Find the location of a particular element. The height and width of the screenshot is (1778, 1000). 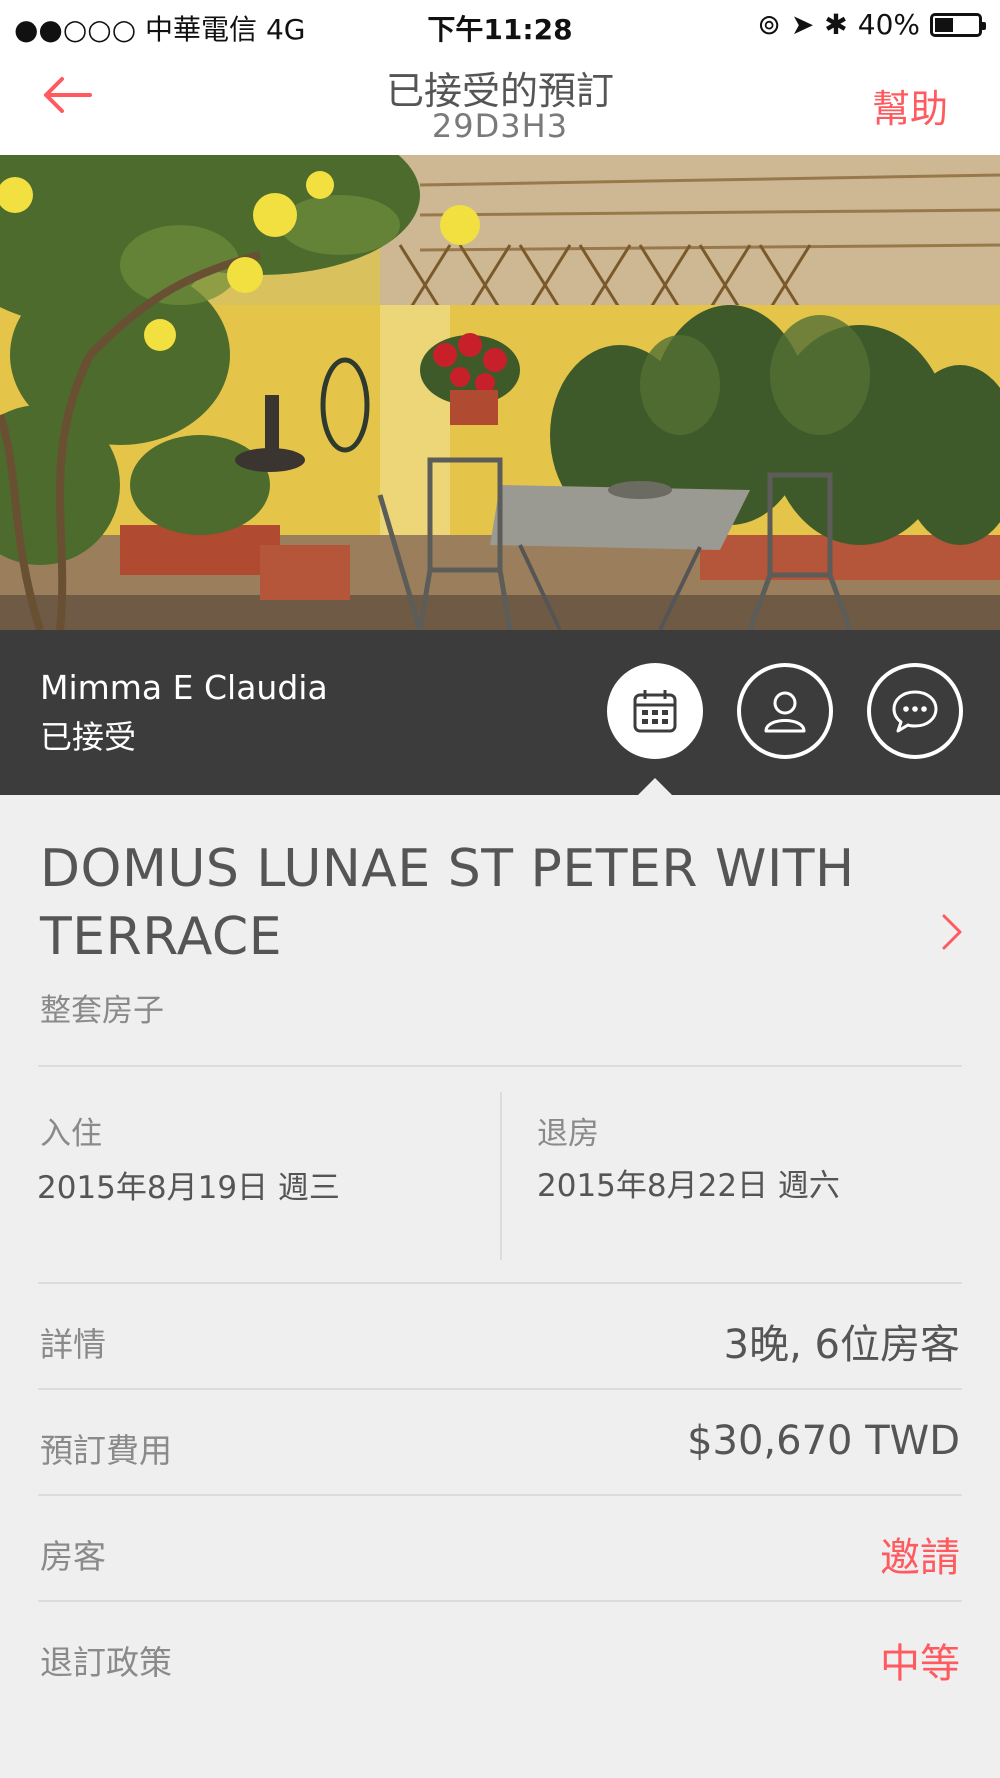

battery-icon is located at coordinates (958, 24).